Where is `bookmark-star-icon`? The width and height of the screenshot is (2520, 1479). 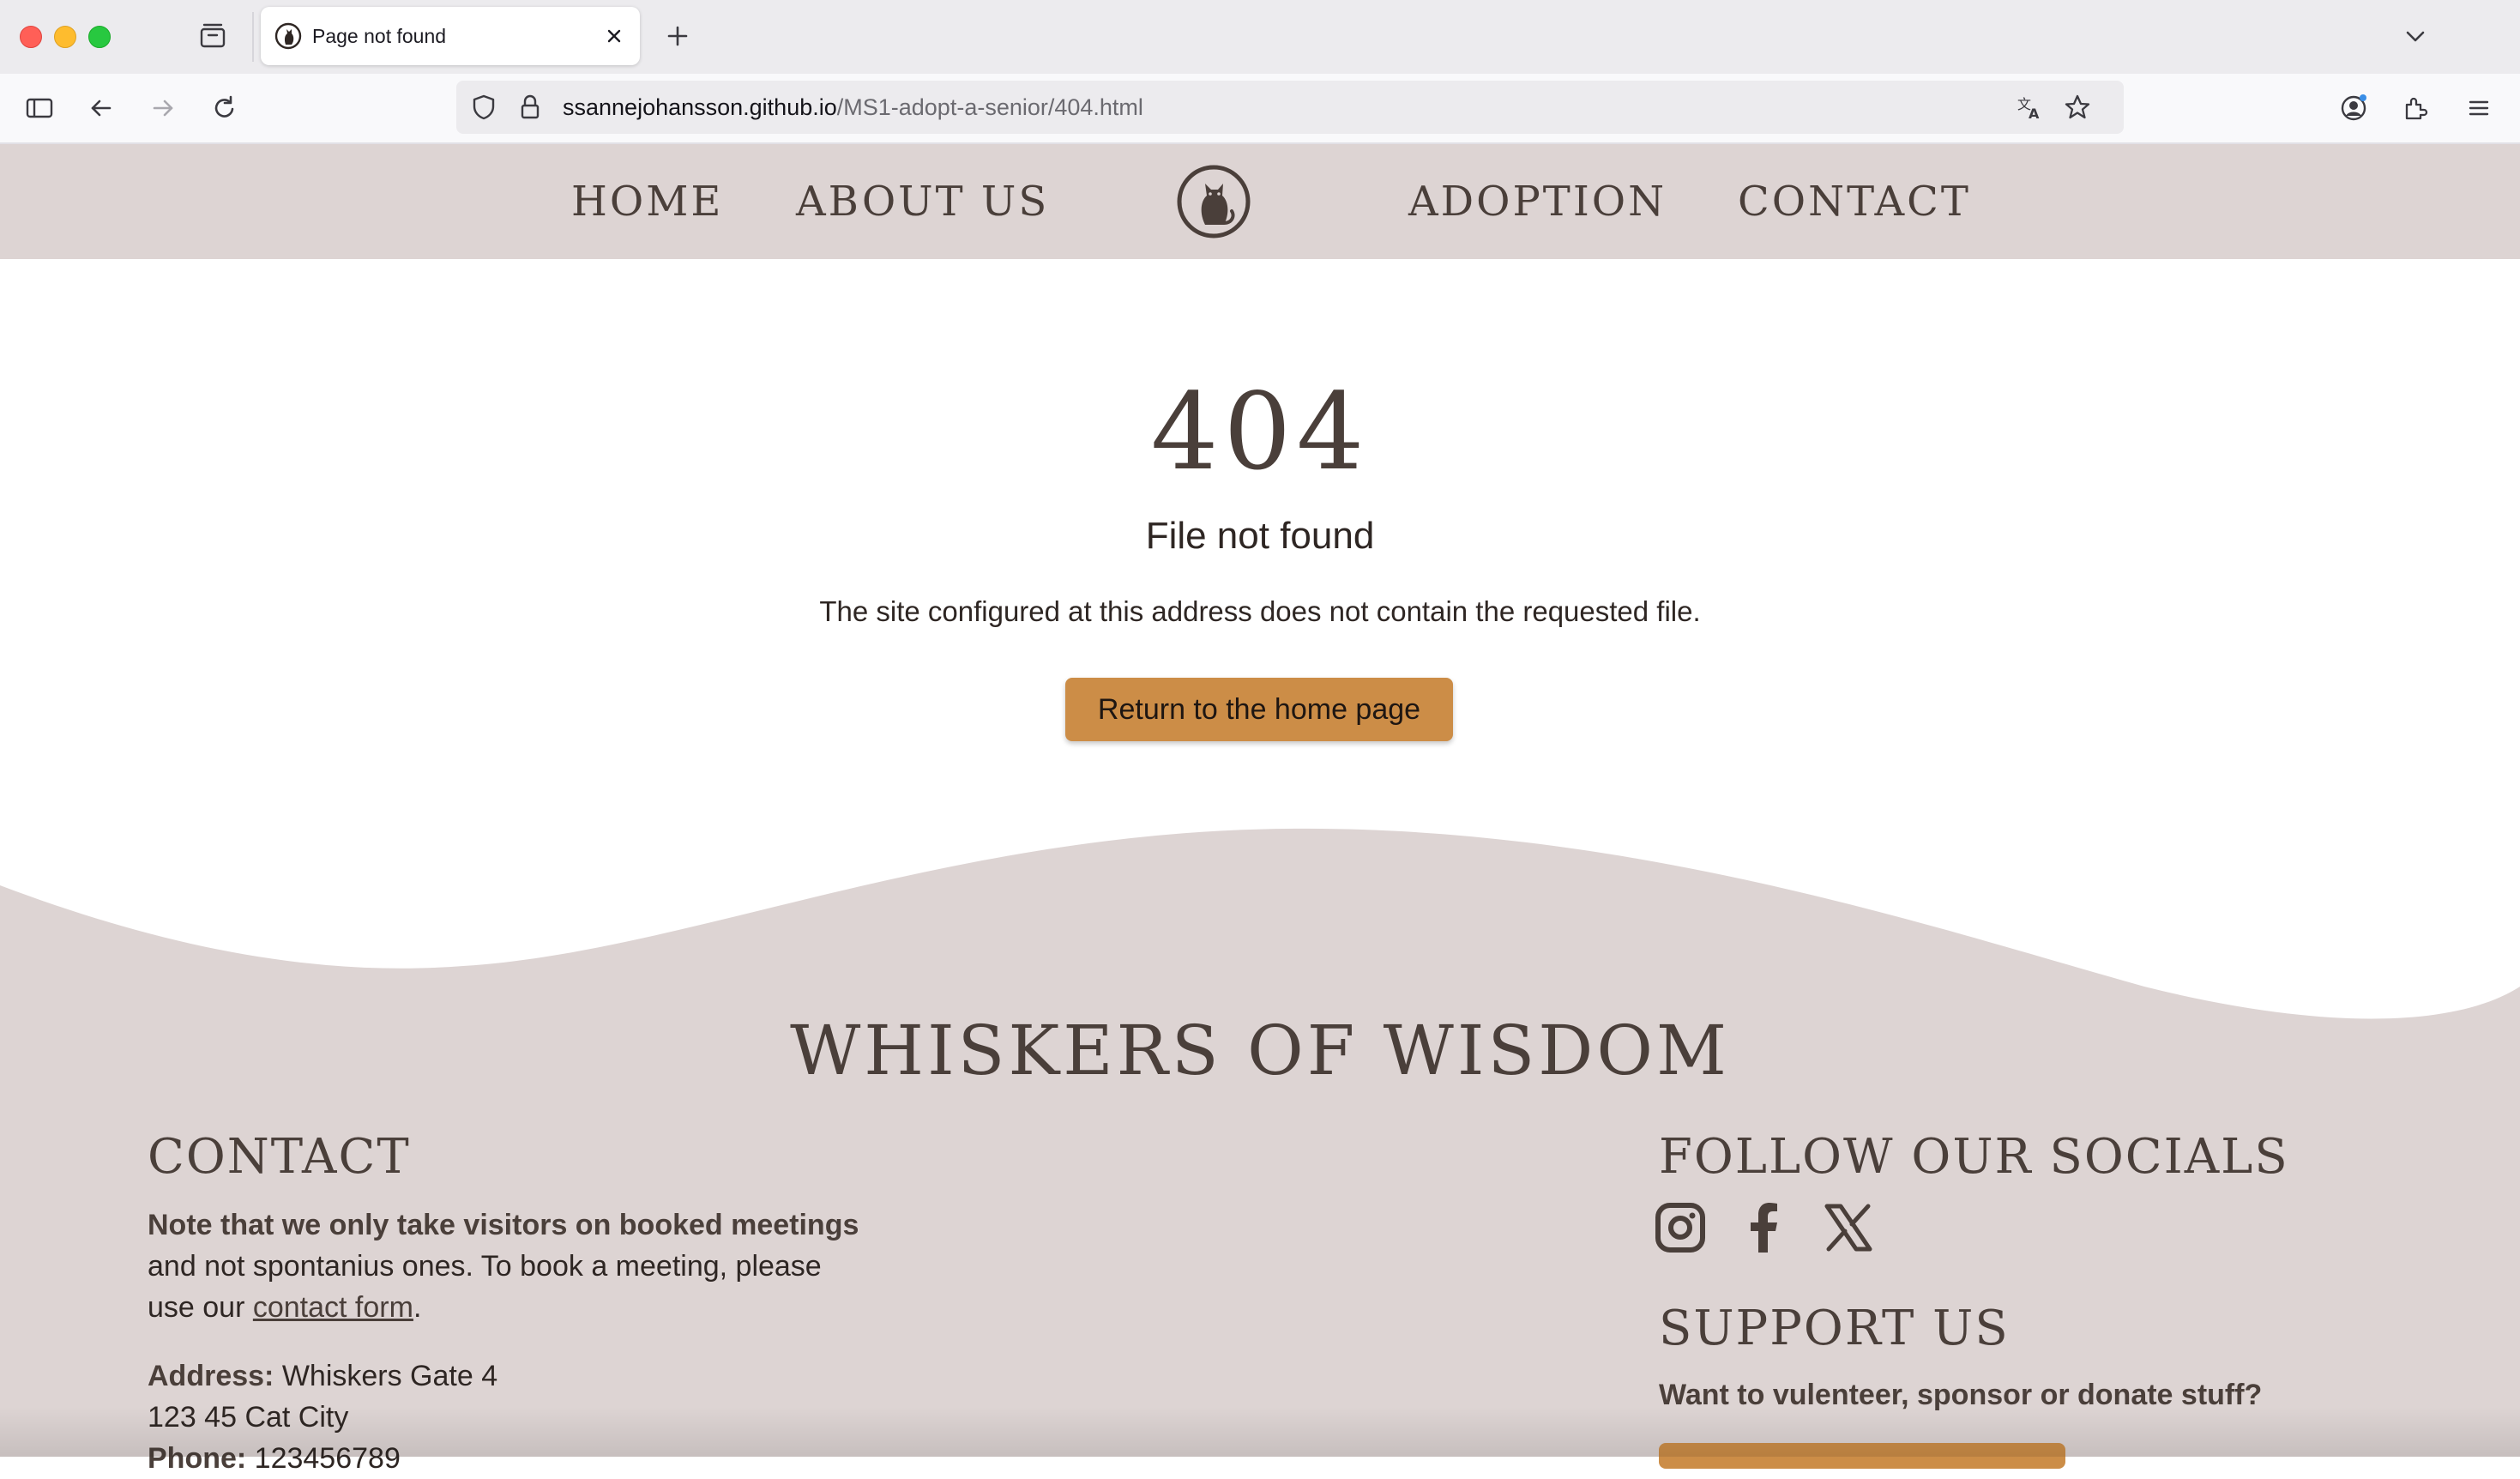
bookmark-star-icon is located at coordinates (2077, 107).